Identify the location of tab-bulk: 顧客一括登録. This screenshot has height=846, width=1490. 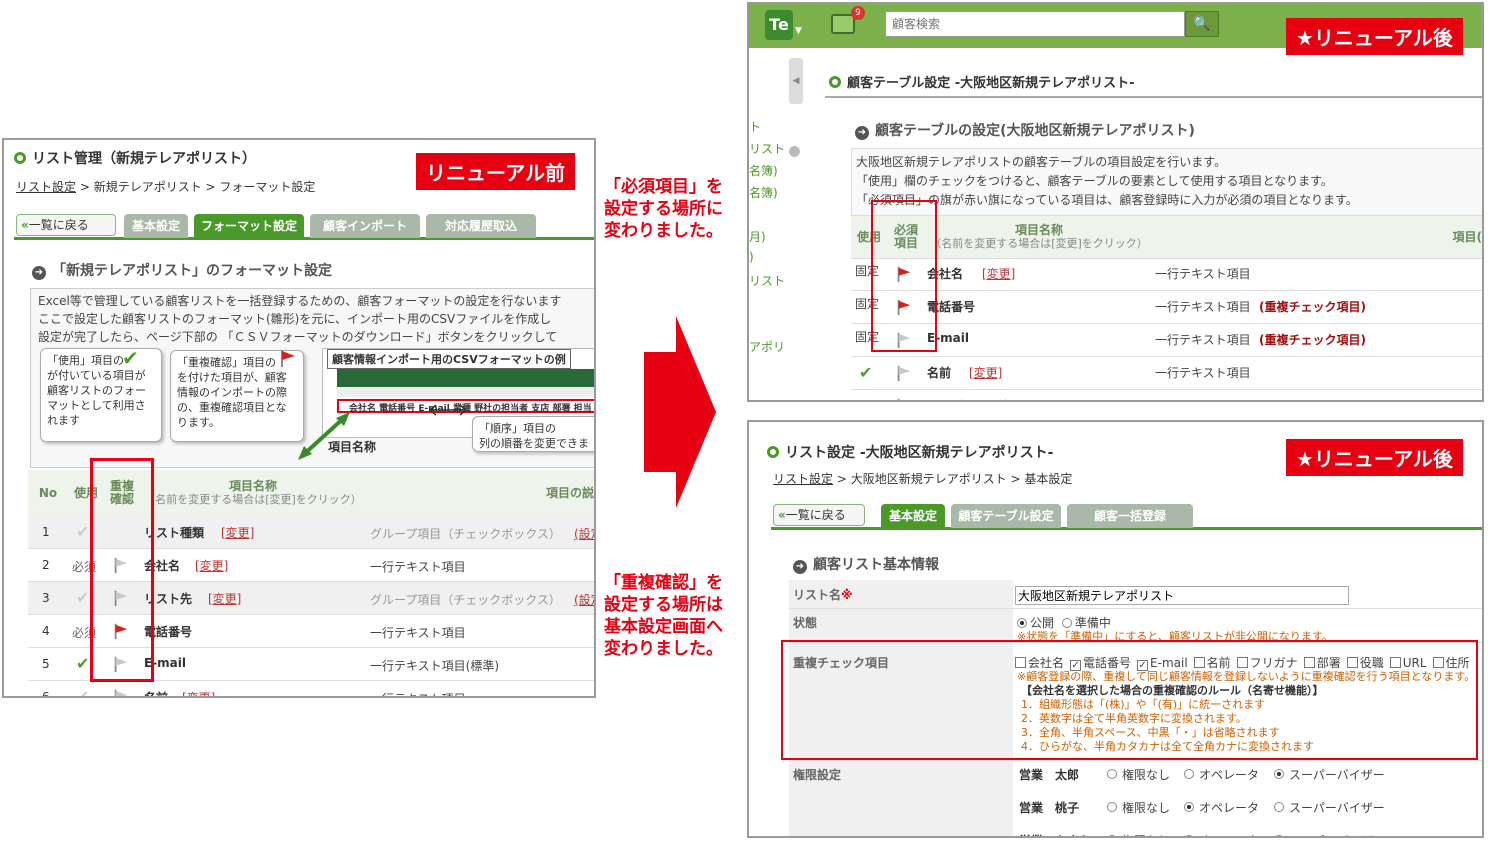
(1130, 516).